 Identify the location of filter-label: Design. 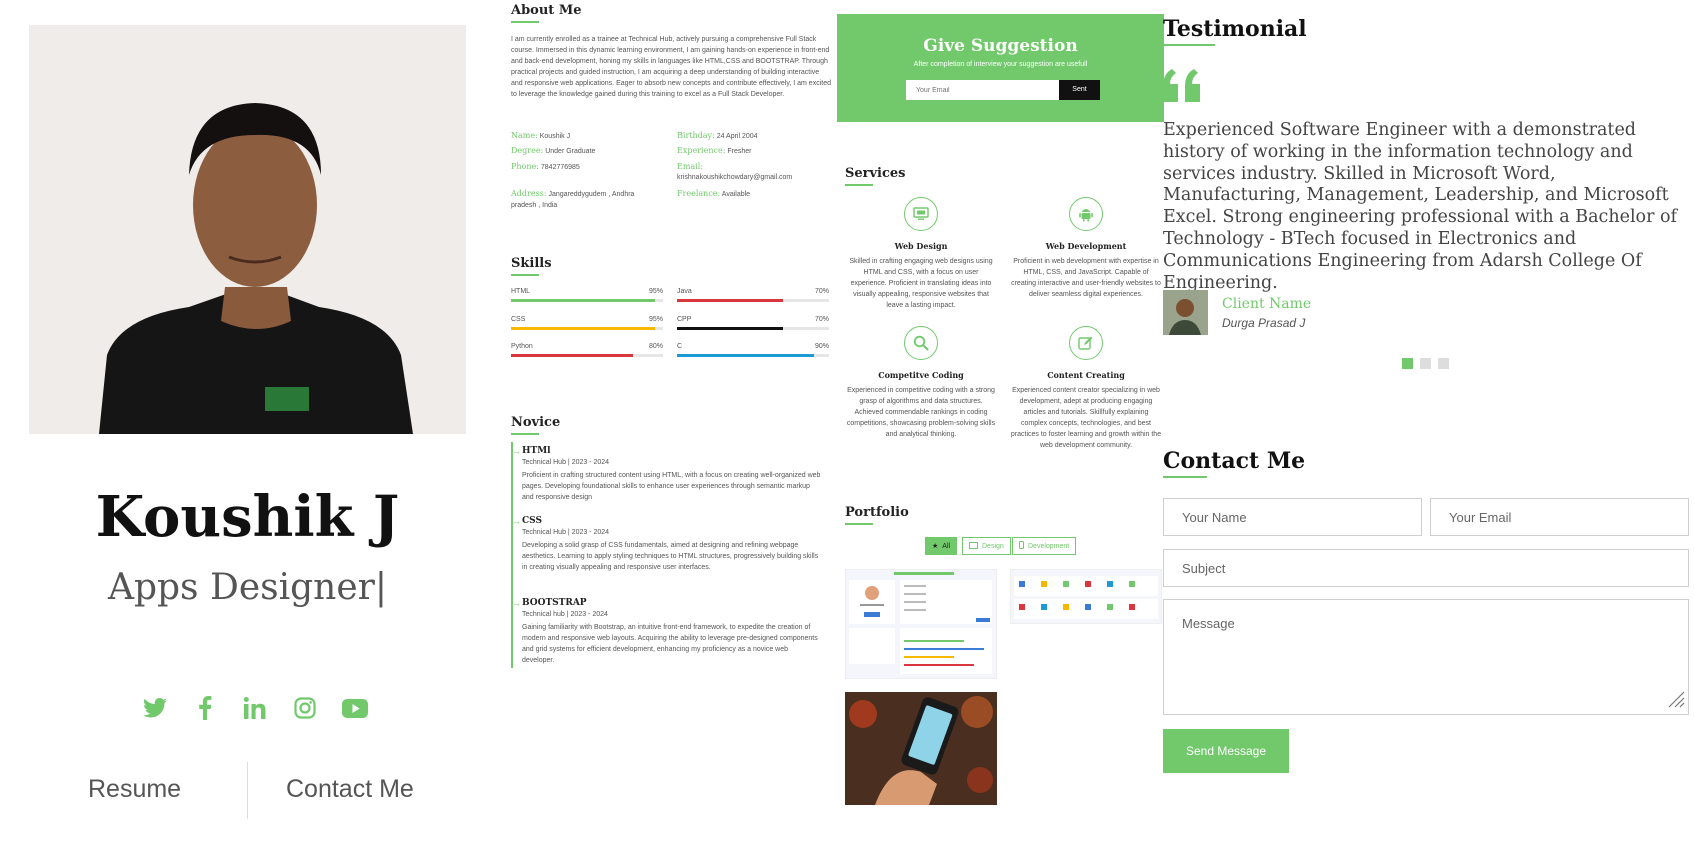
(993, 546).